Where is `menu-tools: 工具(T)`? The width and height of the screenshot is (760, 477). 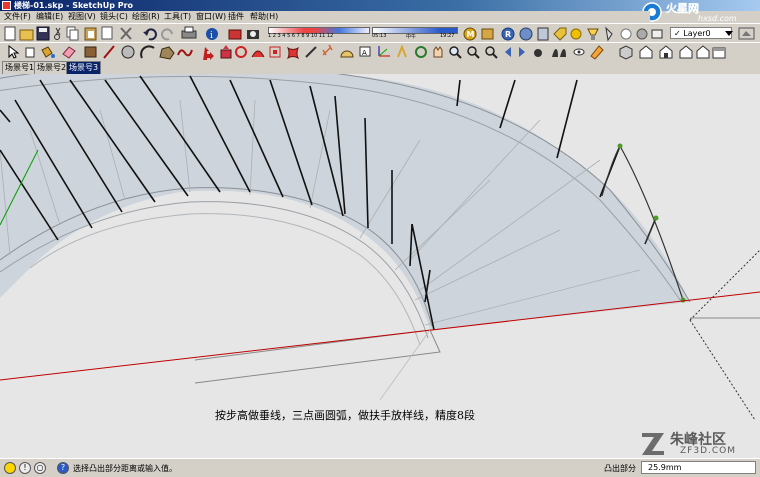
menu-tools: 工具(T) is located at coordinates (177, 17).